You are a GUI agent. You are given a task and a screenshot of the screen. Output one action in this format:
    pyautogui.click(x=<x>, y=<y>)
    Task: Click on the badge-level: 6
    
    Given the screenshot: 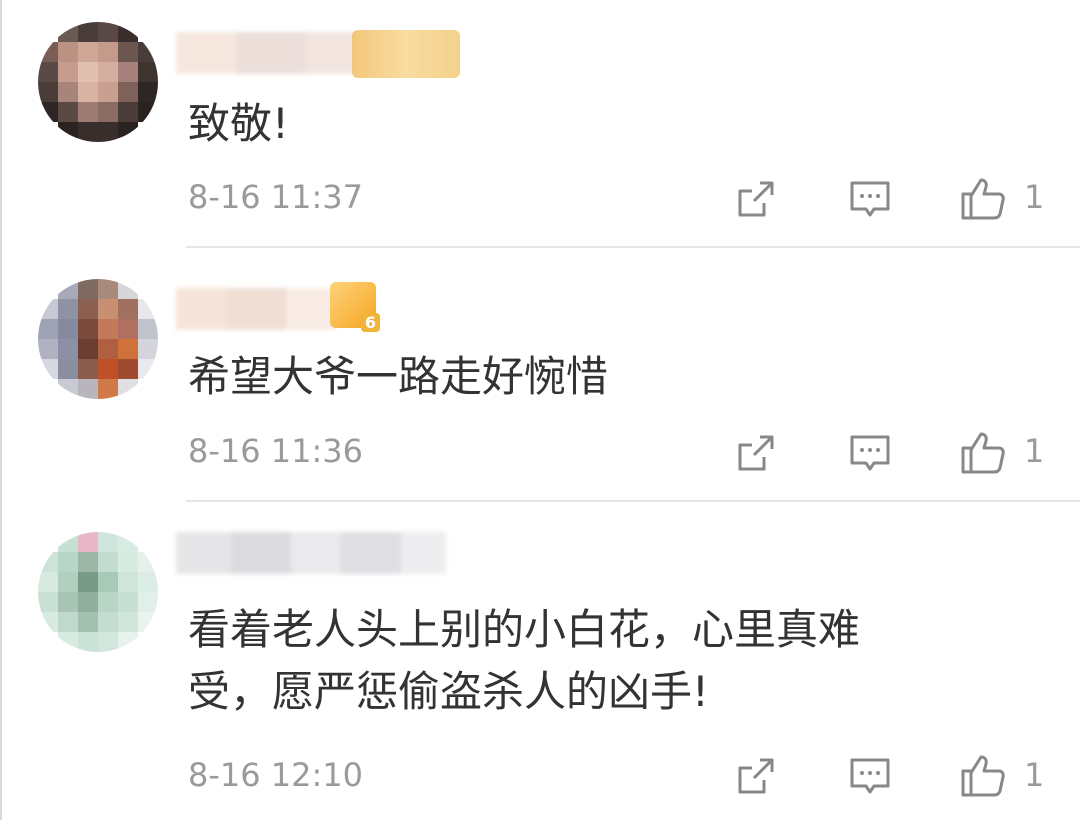 What is the action you would take?
    pyautogui.click(x=370, y=322)
    